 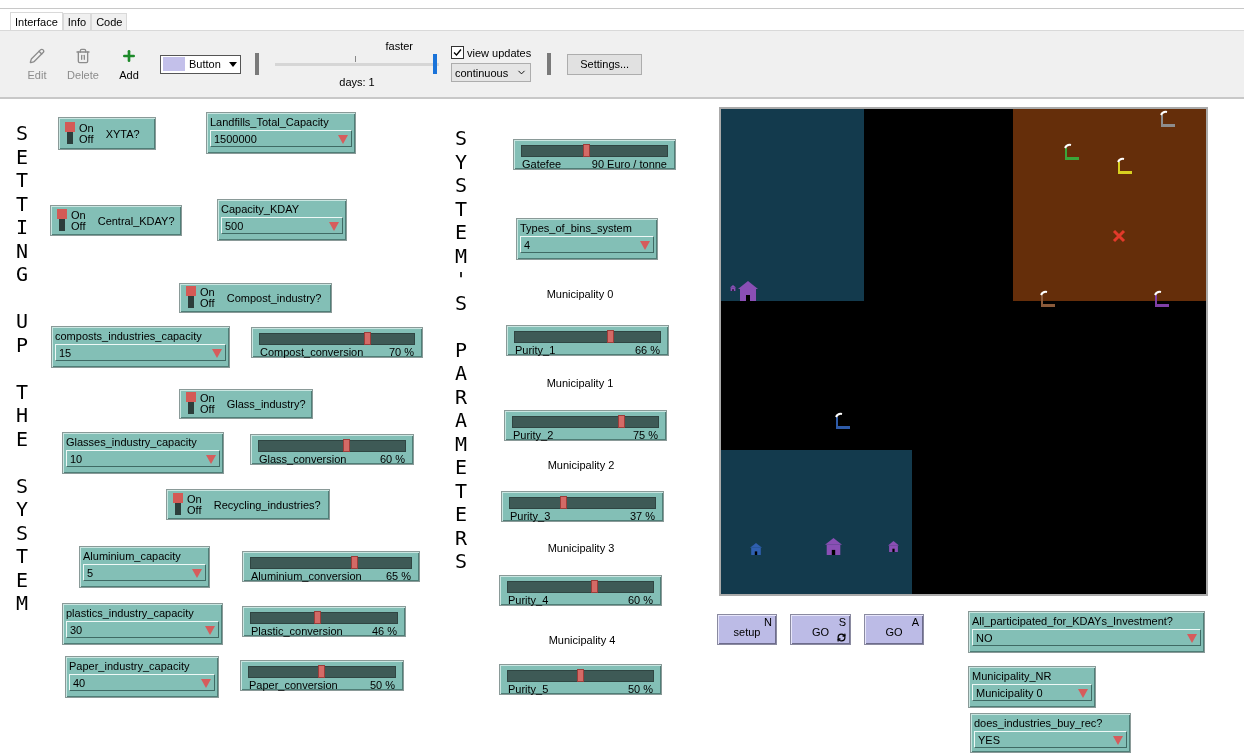 I want to click on chooser-label: Municipality_NR, so click(x=1012, y=675).